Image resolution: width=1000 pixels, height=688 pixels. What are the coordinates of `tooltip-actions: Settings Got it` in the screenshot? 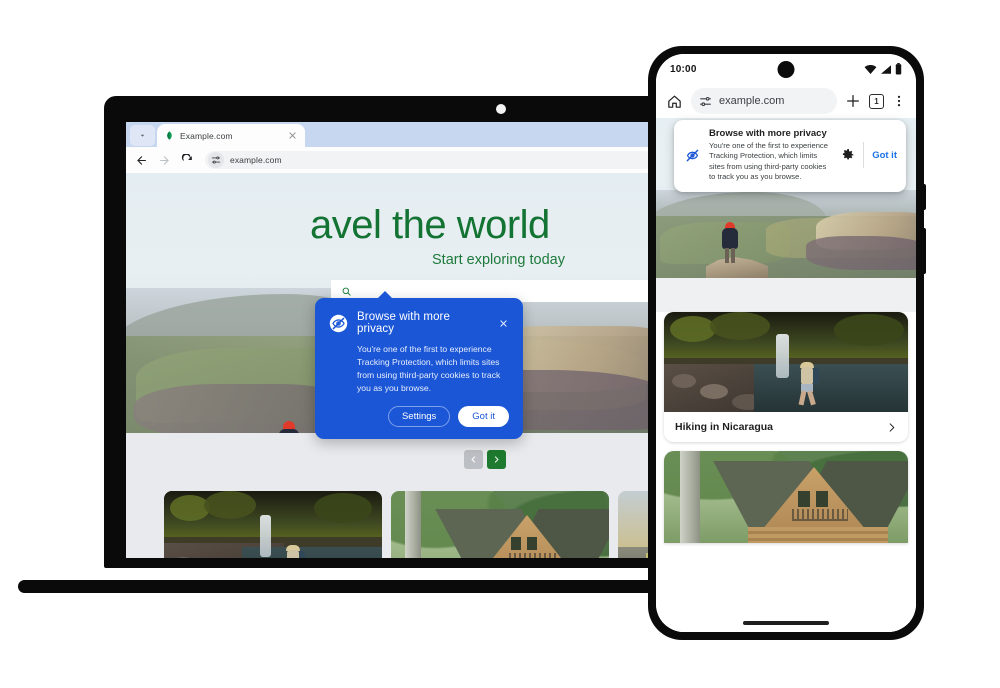 It's located at (419, 417).